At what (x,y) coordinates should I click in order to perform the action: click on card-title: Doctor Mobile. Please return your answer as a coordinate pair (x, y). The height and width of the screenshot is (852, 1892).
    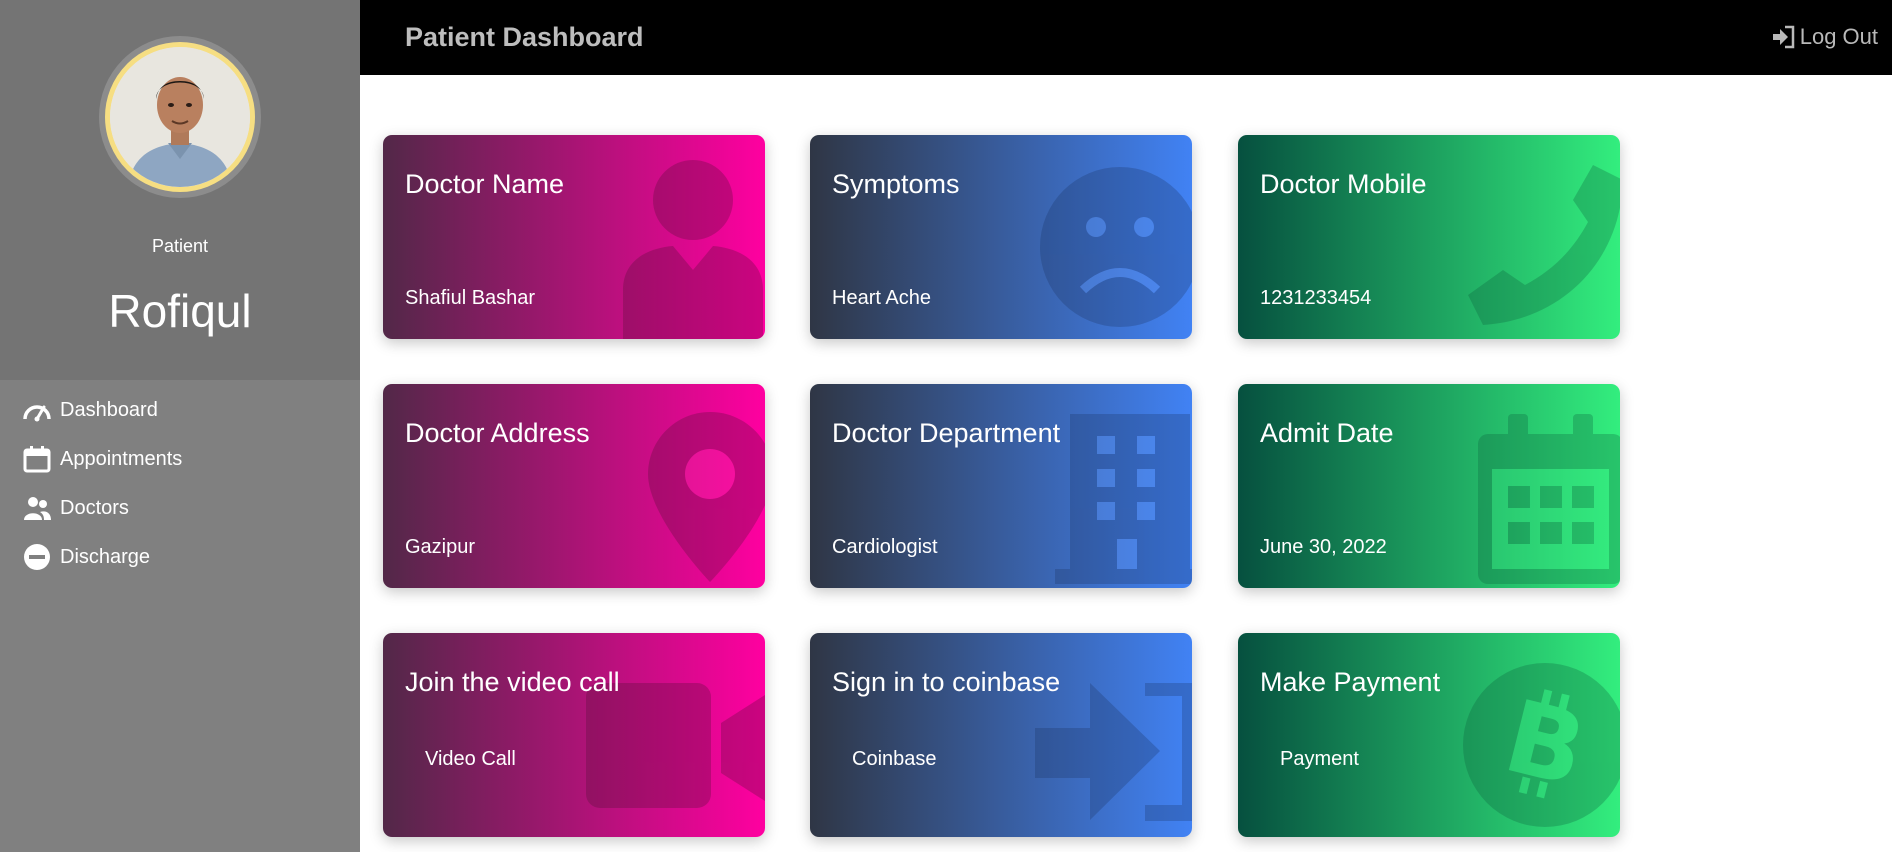
    Looking at the image, I should click on (1343, 184).